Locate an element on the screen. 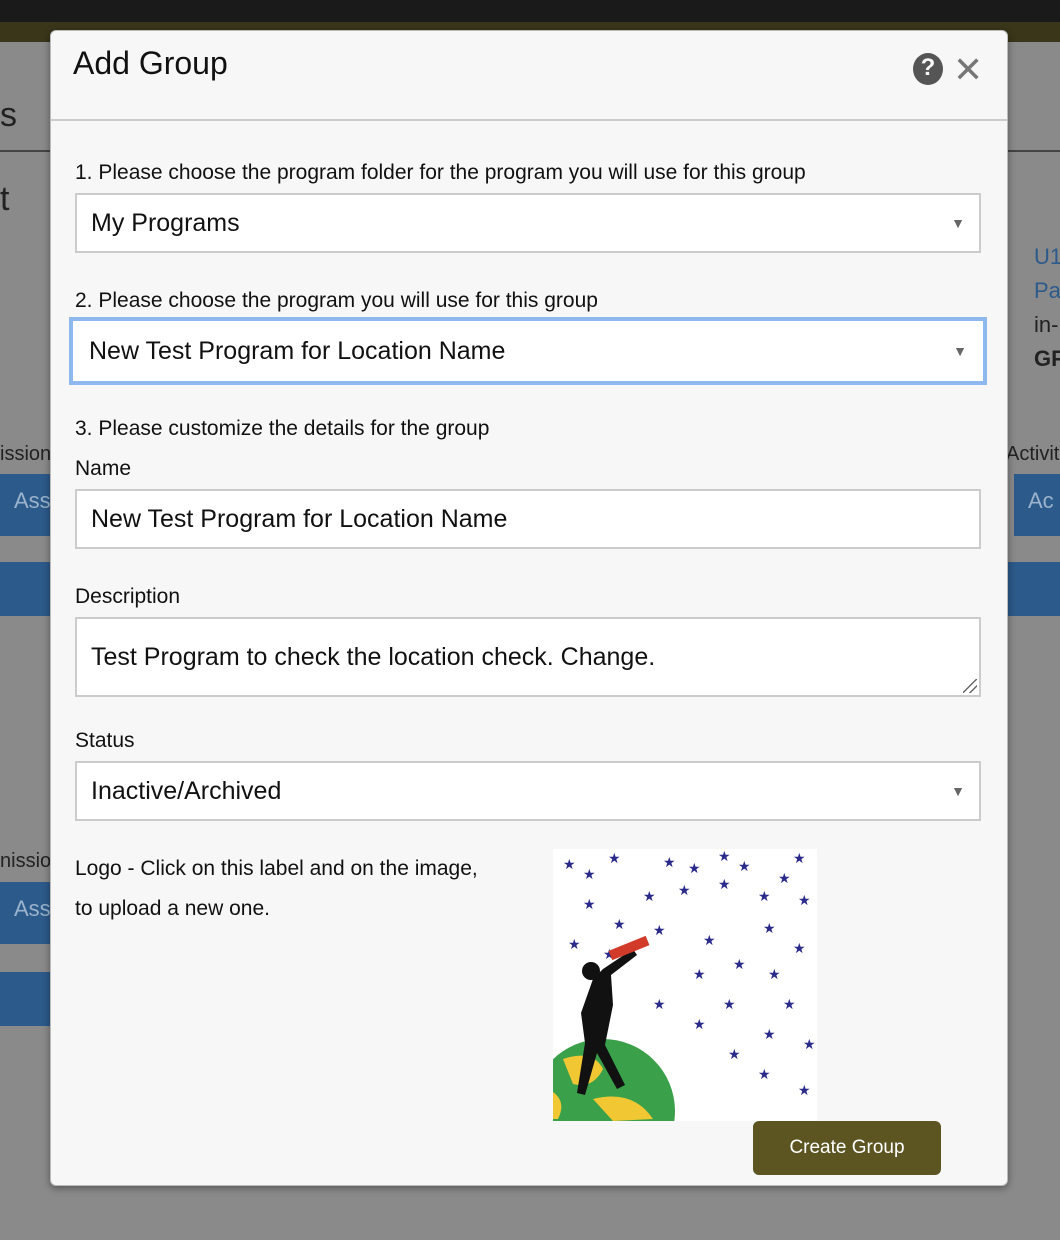 Image resolution: width=1060 pixels, height=1240 pixels. resize-handle-icon is located at coordinates (970, 686).